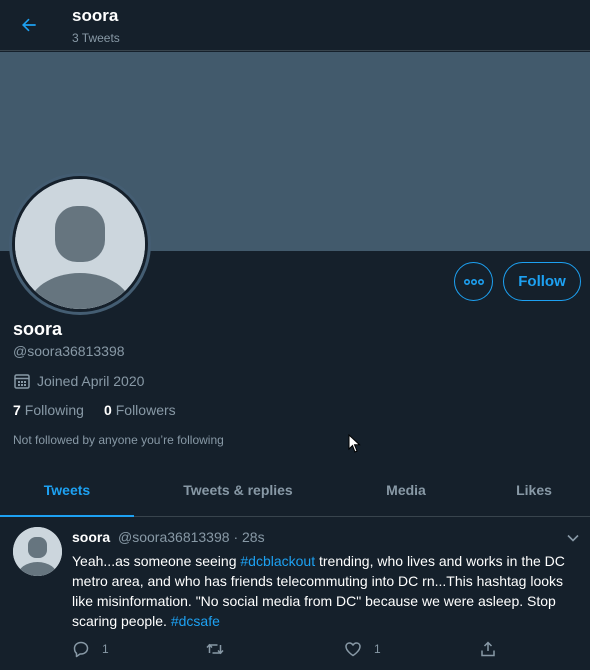 The image size is (590, 670). I want to click on retweet-icon, so click(215, 649).